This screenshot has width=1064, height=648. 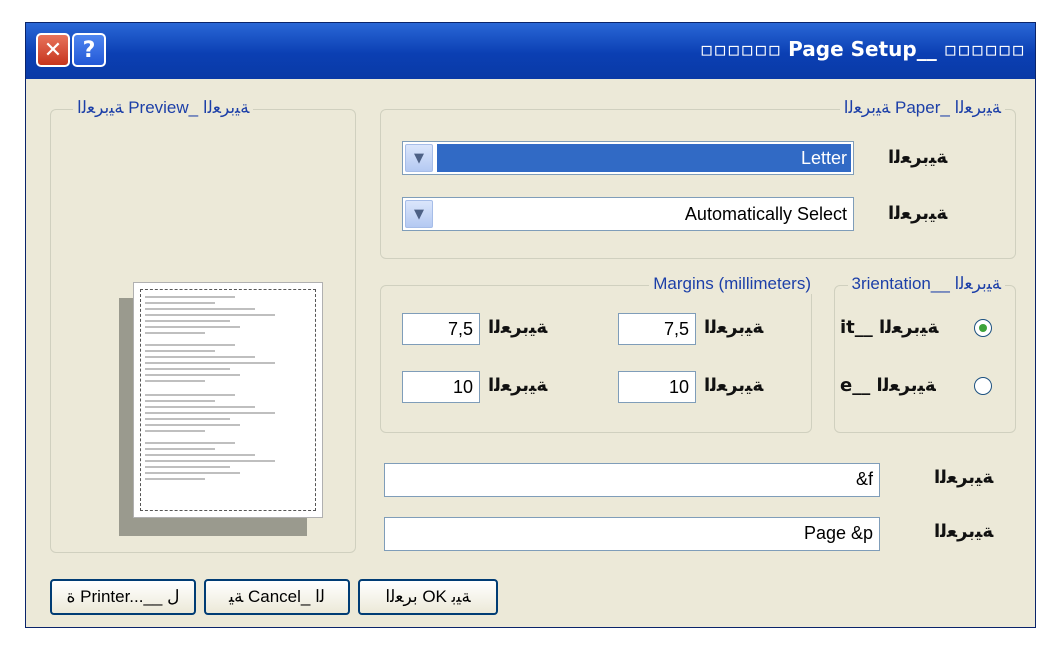 What do you see at coordinates (441, 329) in the screenshot?
I see `margin-left-input: 7,5` at bounding box center [441, 329].